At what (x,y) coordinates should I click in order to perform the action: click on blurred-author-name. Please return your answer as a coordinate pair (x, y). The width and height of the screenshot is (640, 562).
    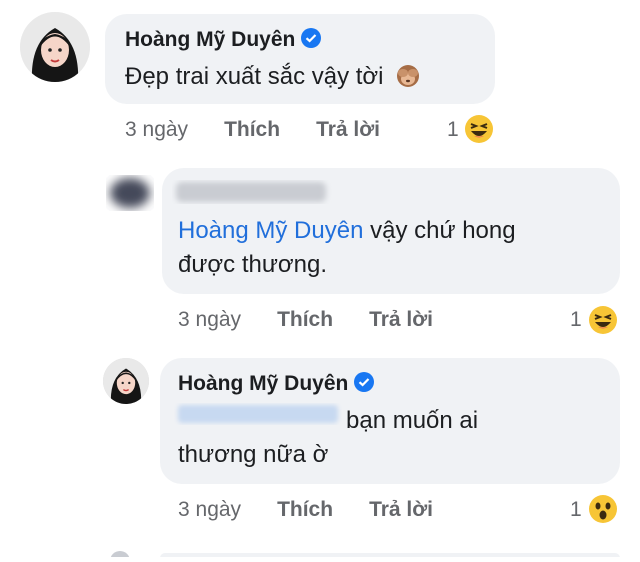
    Looking at the image, I should click on (252, 192).